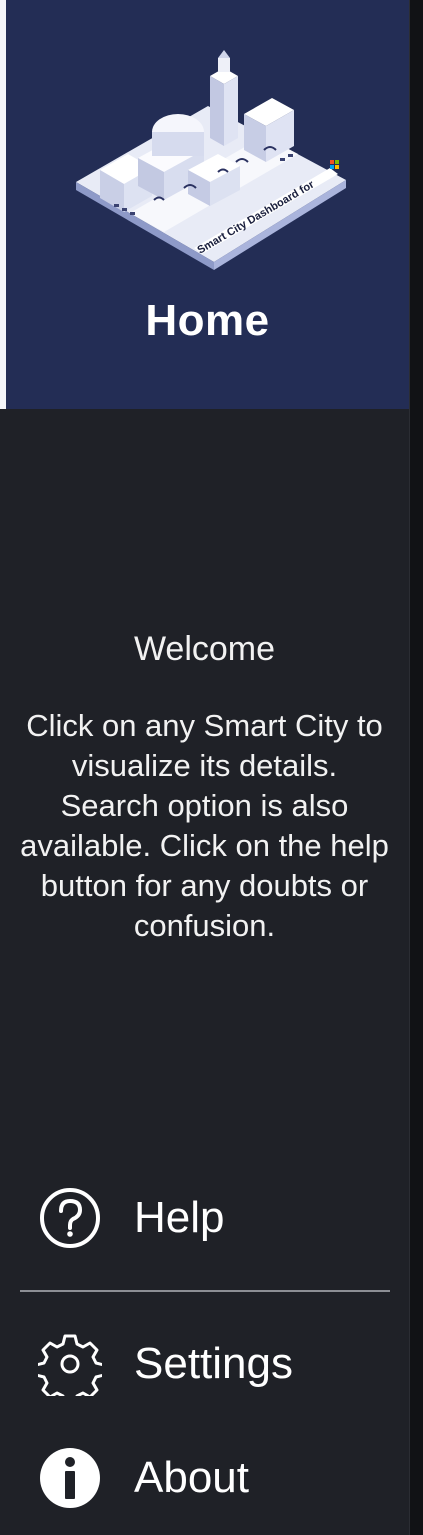  I want to click on page-title: Home, so click(207, 320).